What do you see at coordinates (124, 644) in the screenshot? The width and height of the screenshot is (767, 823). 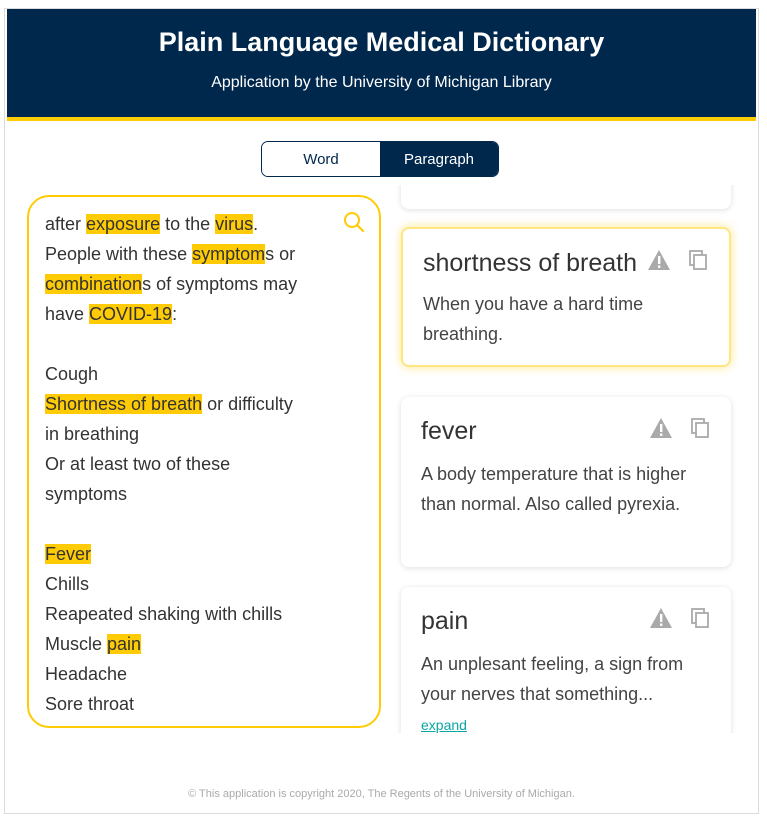 I see `highlighted-term: pain` at bounding box center [124, 644].